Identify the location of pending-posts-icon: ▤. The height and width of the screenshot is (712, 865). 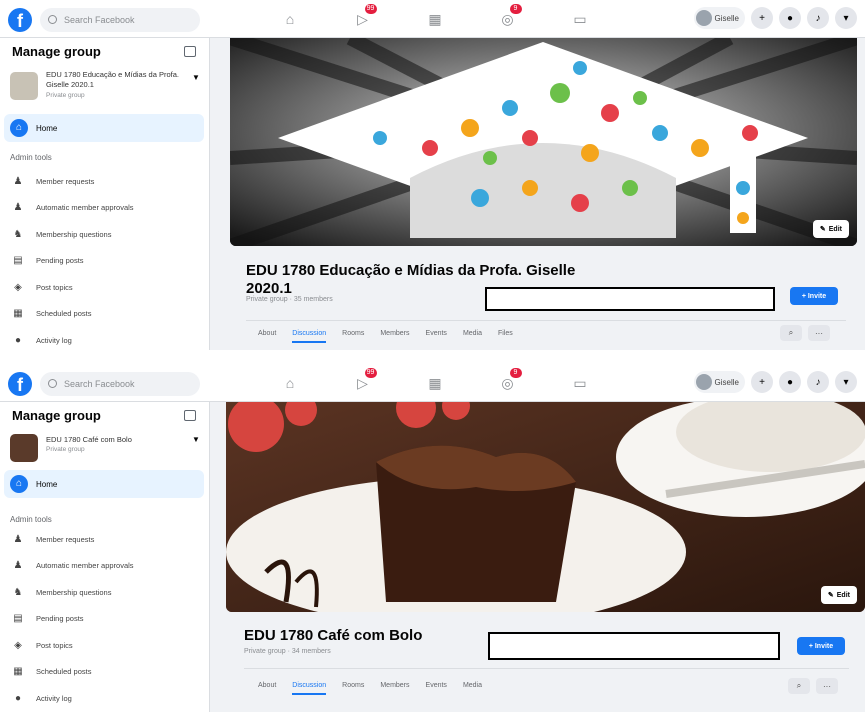
(18, 261).